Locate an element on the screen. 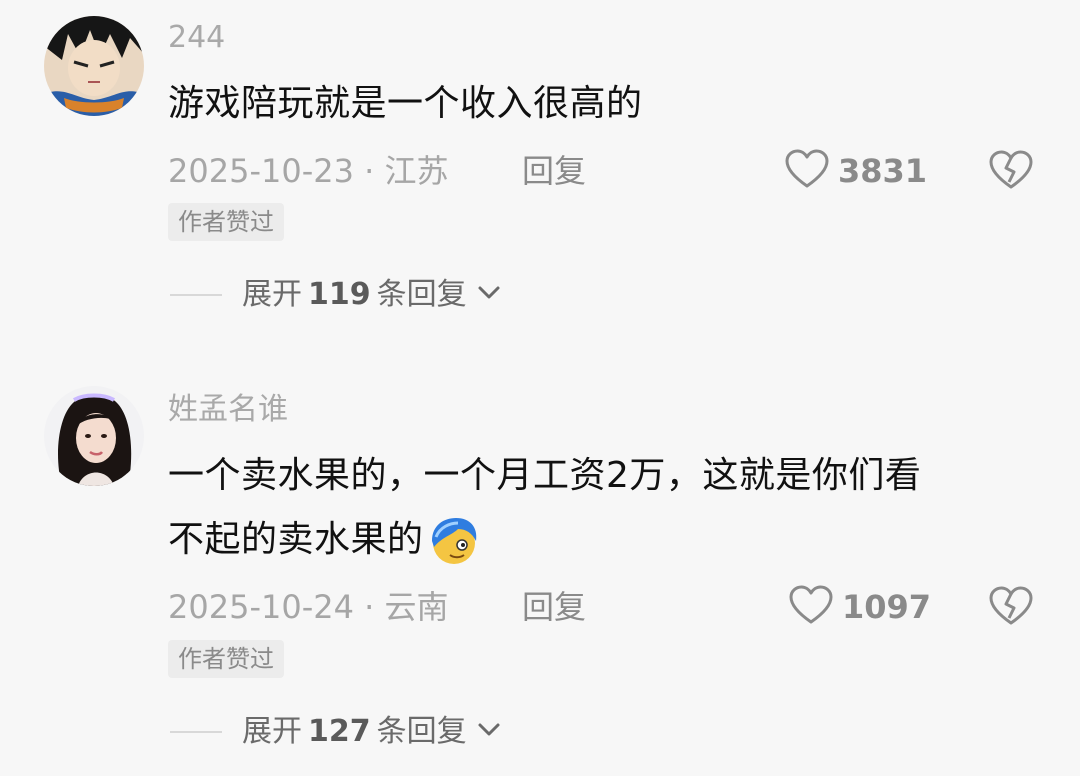 This screenshot has width=1080, height=776. like-button: 3831 is located at coordinates (855, 171).